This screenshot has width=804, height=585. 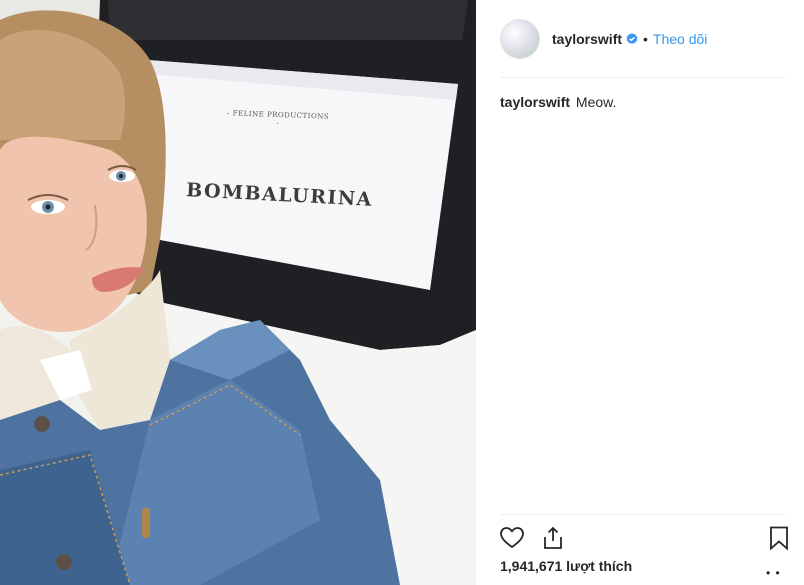 What do you see at coordinates (773, 573) in the screenshot?
I see `more-indicator: • •` at bounding box center [773, 573].